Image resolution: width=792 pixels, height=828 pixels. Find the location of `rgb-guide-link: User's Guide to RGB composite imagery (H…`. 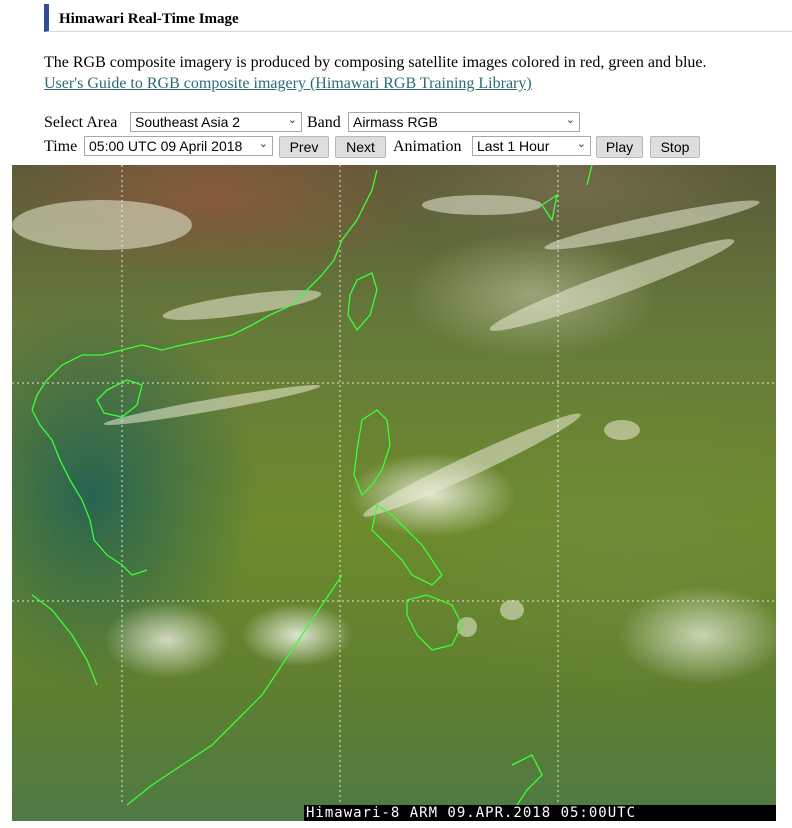

rgb-guide-link: User's Guide to RGB composite imagery (H… is located at coordinates (288, 84).